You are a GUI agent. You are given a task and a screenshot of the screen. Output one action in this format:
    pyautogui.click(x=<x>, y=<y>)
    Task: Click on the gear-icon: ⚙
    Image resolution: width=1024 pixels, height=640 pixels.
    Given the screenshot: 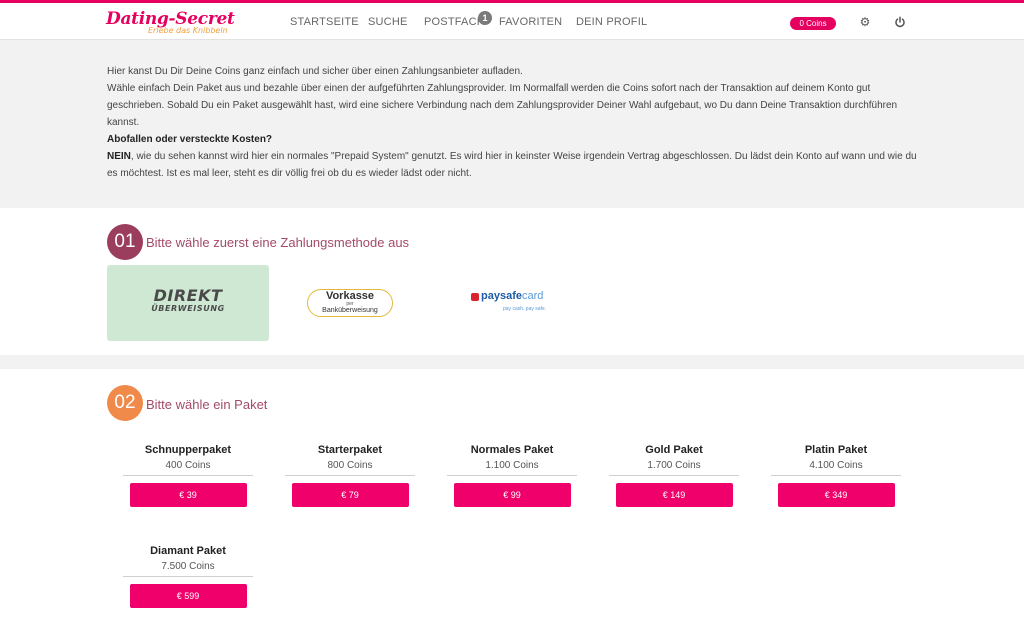 What is the action you would take?
    pyautogui.click(x=865, y=22)
    